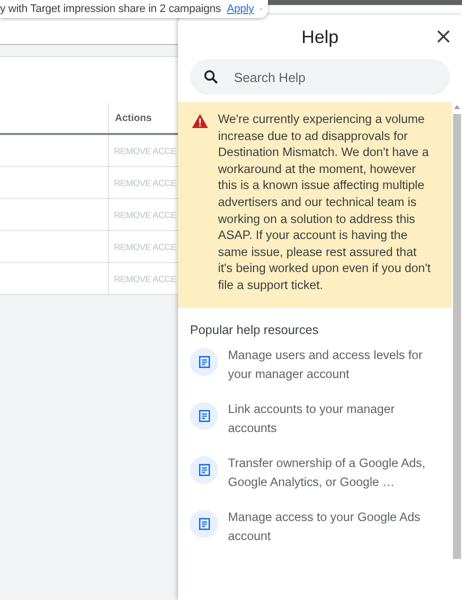  What do you see at coordinates (133, 119) in the screenshot?
I see `column-header: Actions` at bounding box center [133, 119].